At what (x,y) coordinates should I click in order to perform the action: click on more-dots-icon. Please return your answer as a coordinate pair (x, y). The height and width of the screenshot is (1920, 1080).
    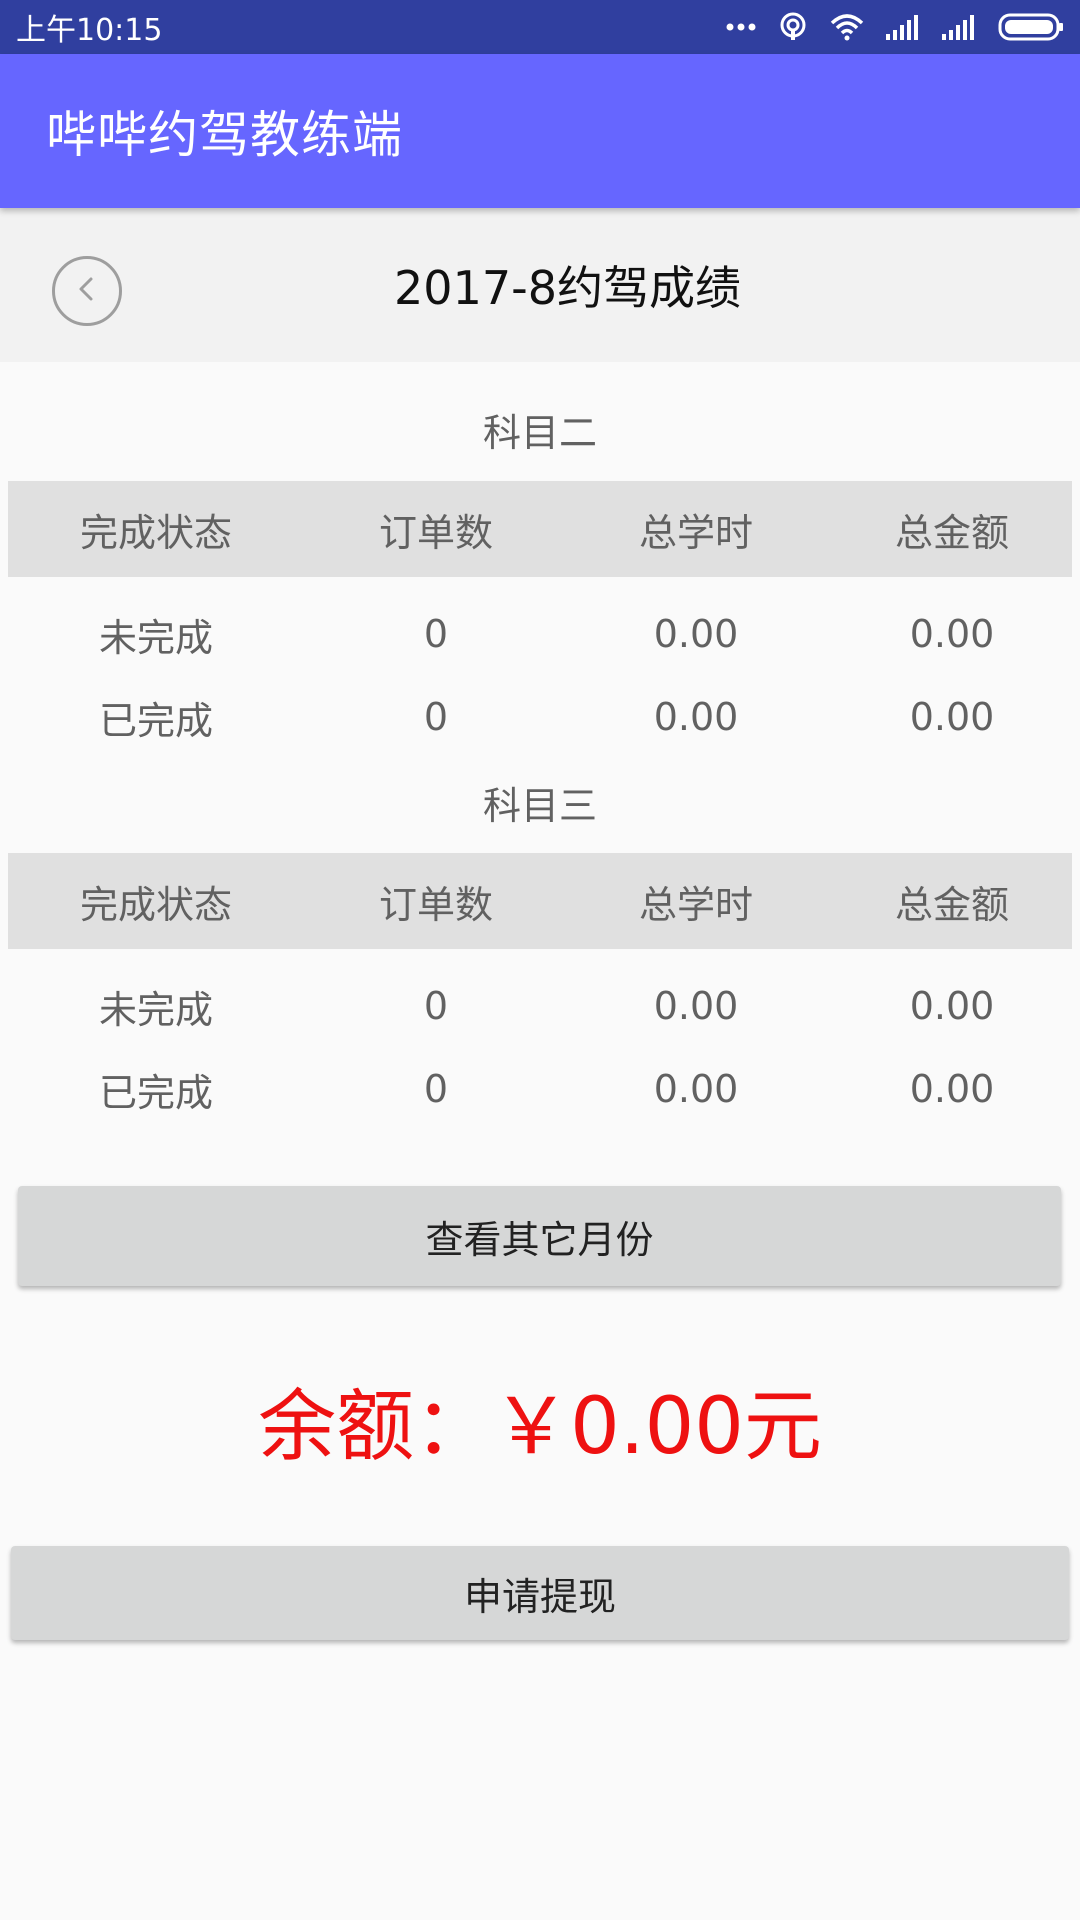
    Looking at the image, I should click on (741, 27).